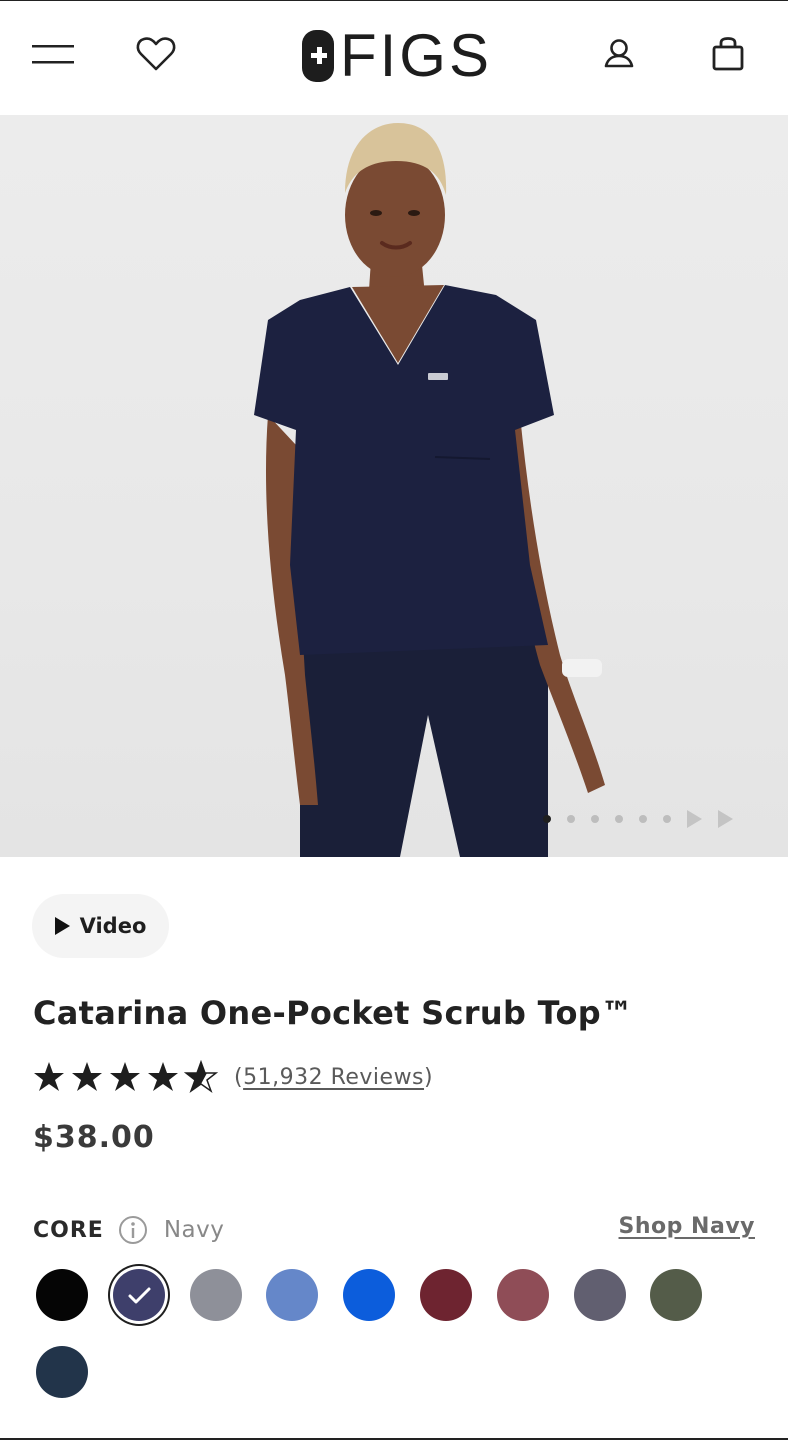  Describe the element at coordinates (68, 1230) in the screenshot. I see `color-collection-label: CORE` at that location.